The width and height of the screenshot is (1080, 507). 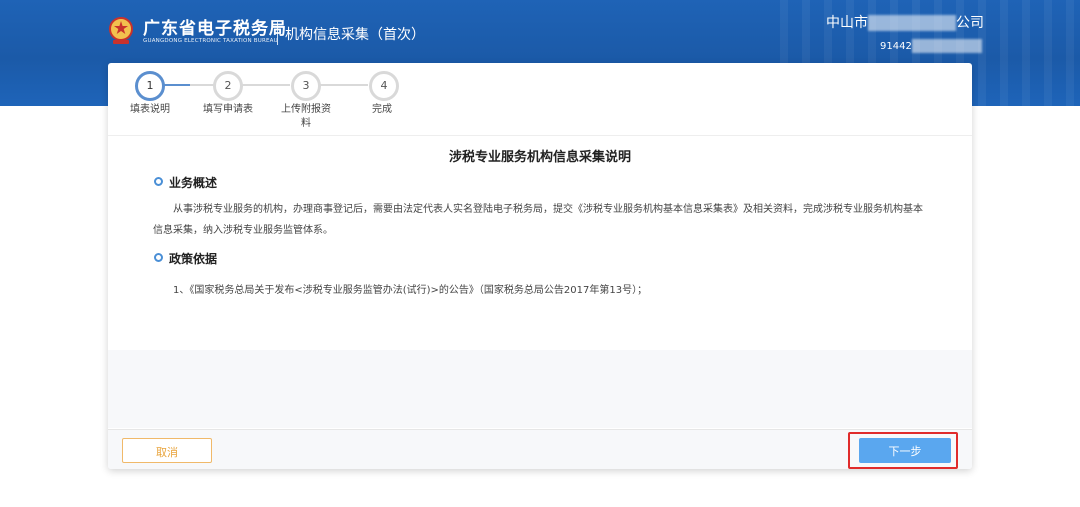 What do you see at coordinates (847, 23) in the screenshot?
I see `company-prefix: 中山市` at bounding box center [847, 23].